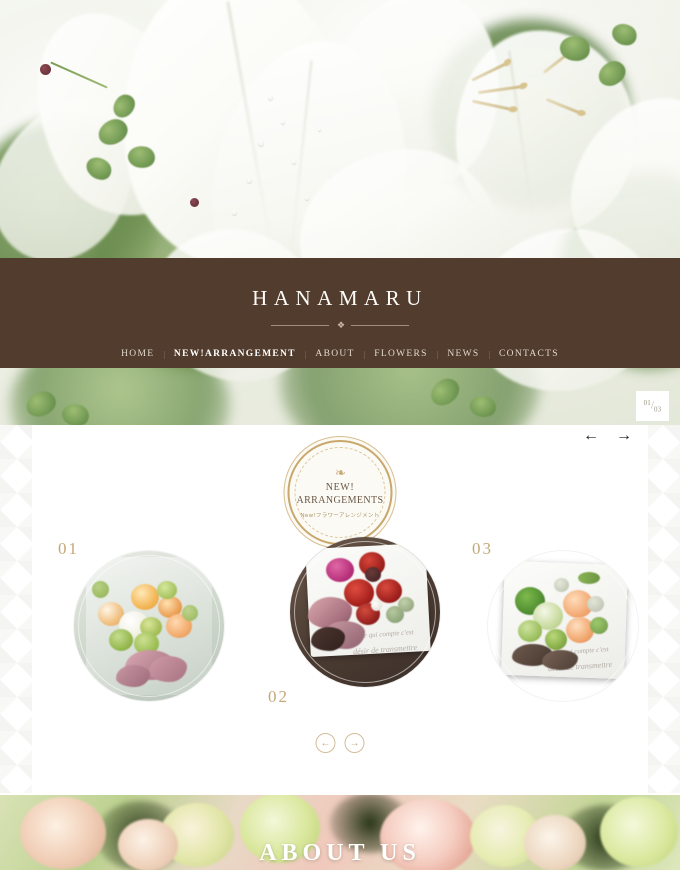 The width and height of the screenshot is (680, 870). I want to click on hero-slider-controls: ← →, so click(607, 436).